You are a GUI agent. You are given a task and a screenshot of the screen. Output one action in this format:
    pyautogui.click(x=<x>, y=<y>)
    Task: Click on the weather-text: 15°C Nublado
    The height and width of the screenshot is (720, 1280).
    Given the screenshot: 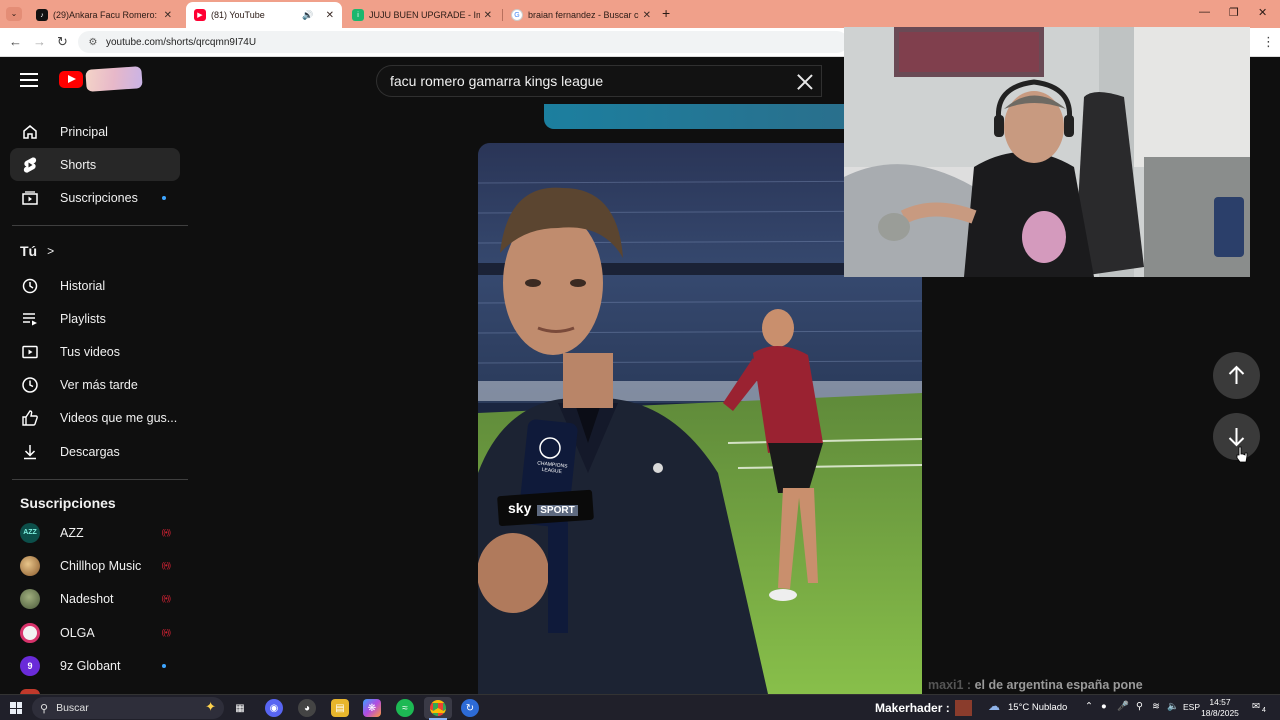 What is the action you would take?
    pyautogui.click(x=1037, y=707)
    